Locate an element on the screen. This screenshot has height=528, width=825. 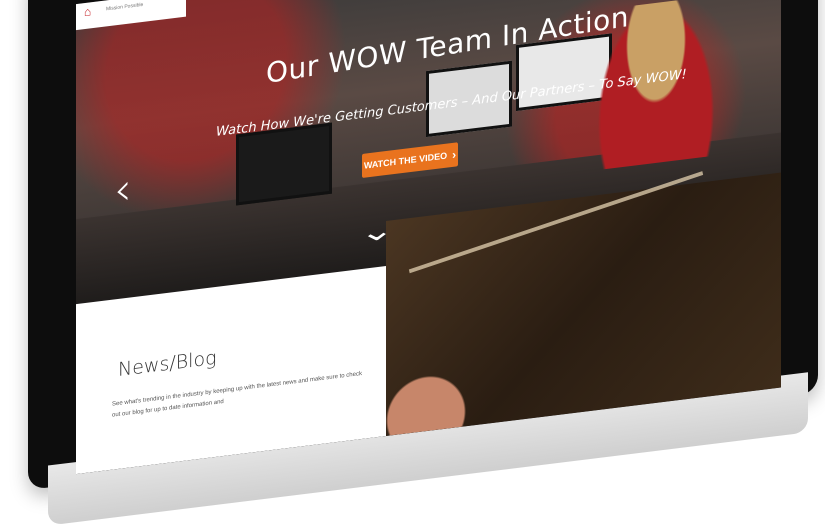
news-blog-title: News/Blog is located at coordinates (167, 364).